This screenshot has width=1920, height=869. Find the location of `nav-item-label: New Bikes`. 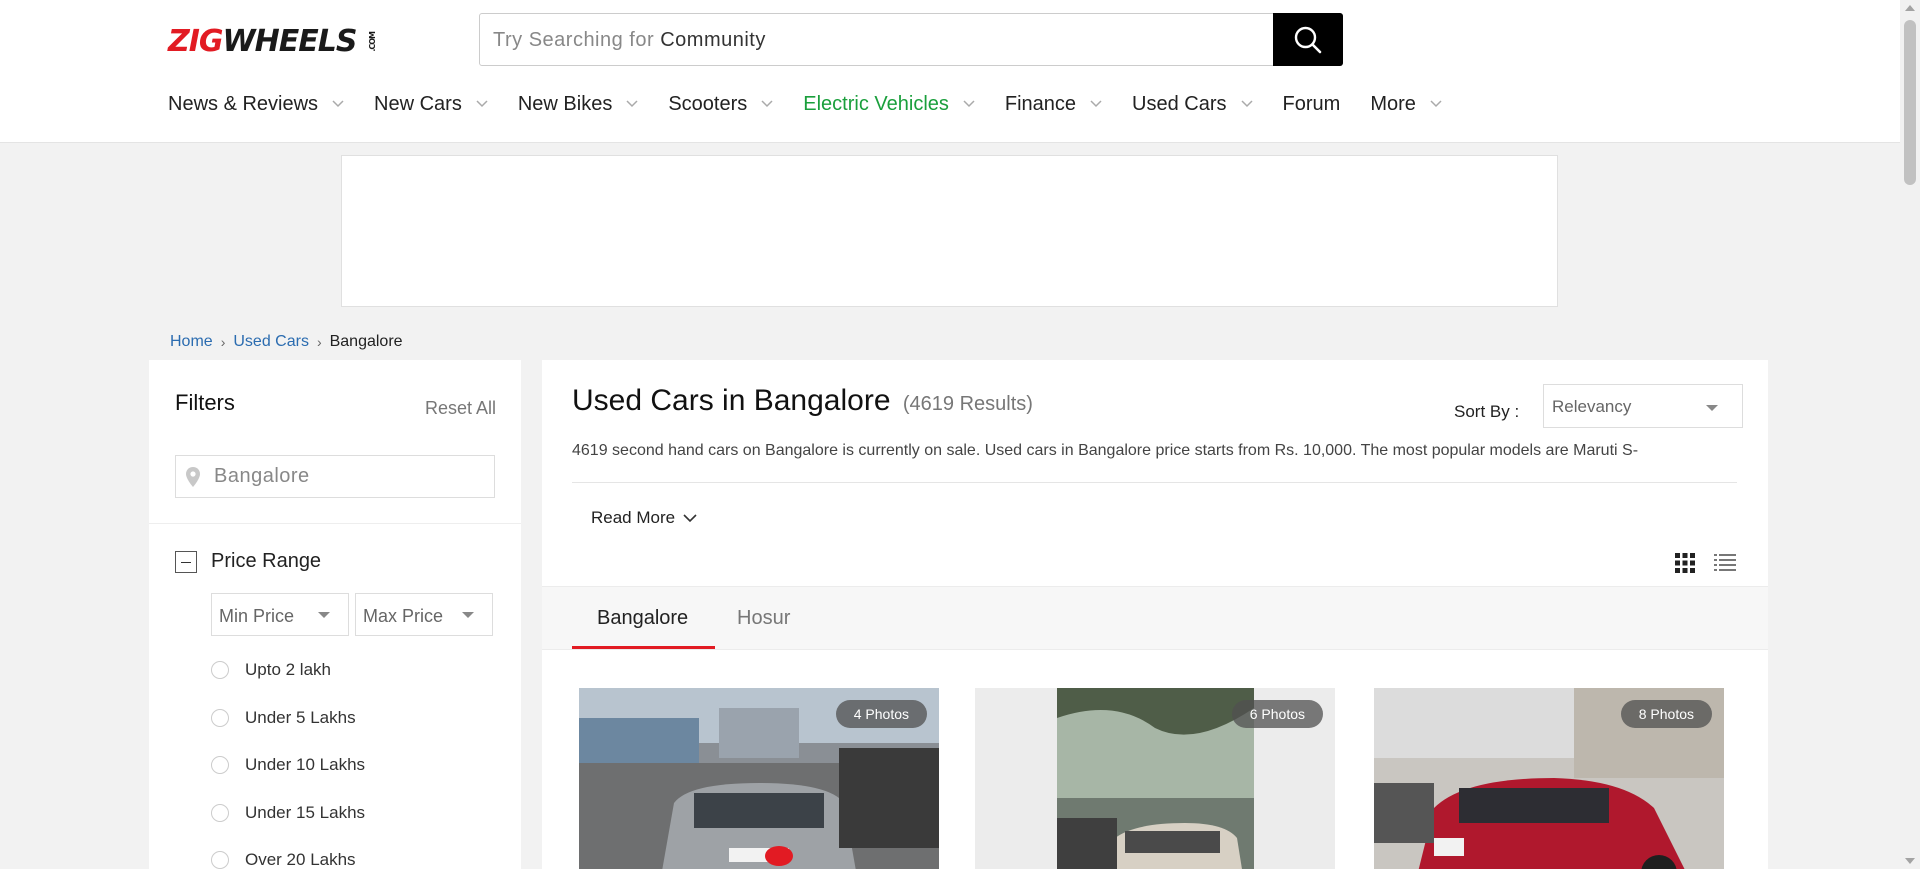

nav-item-label: New Bikes is located at coordinates (565, 103).